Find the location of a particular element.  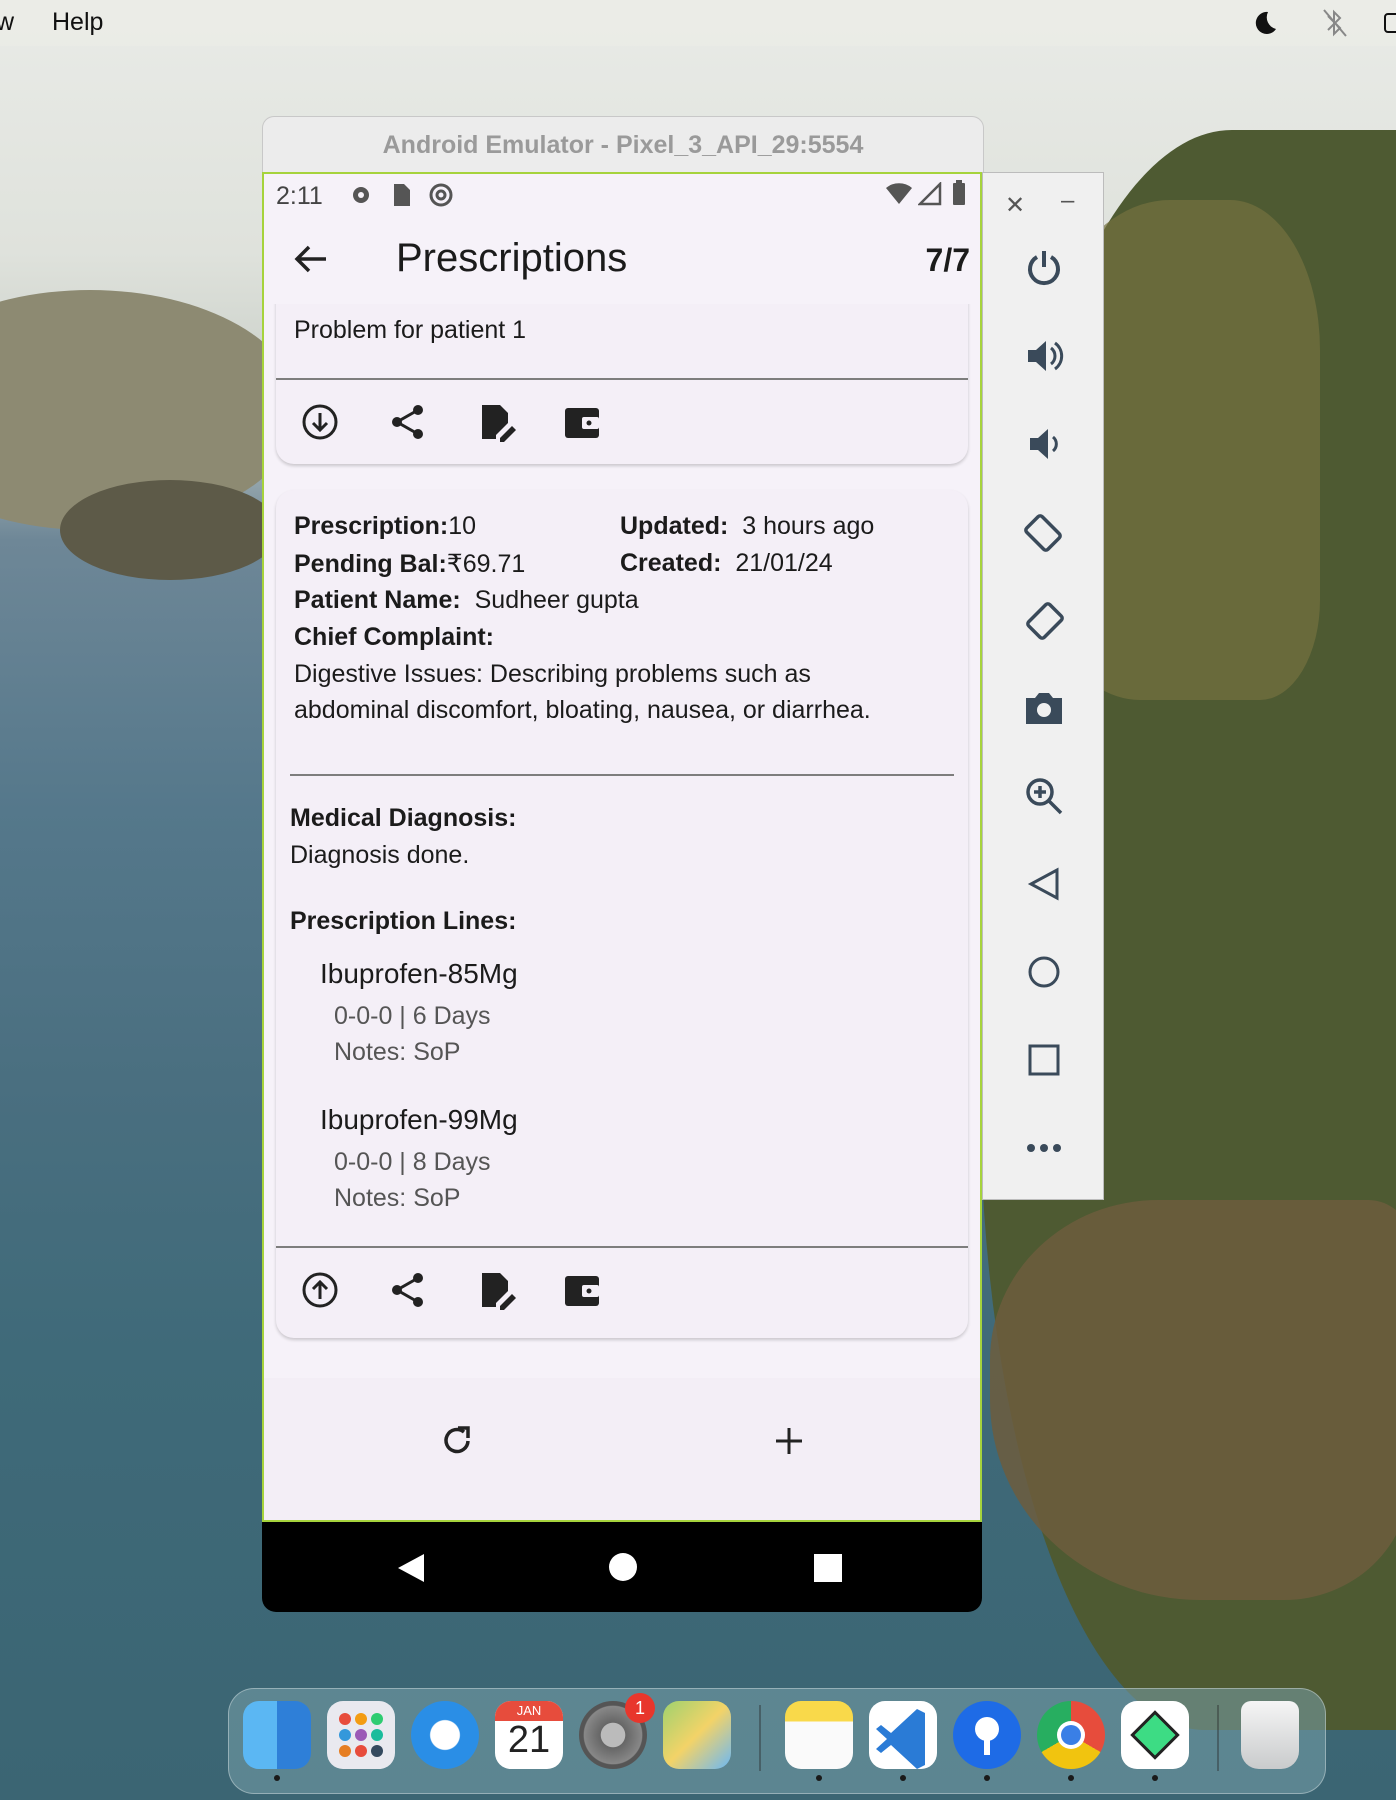

close-icon: ✕ is located at coordinates (1015, 205).